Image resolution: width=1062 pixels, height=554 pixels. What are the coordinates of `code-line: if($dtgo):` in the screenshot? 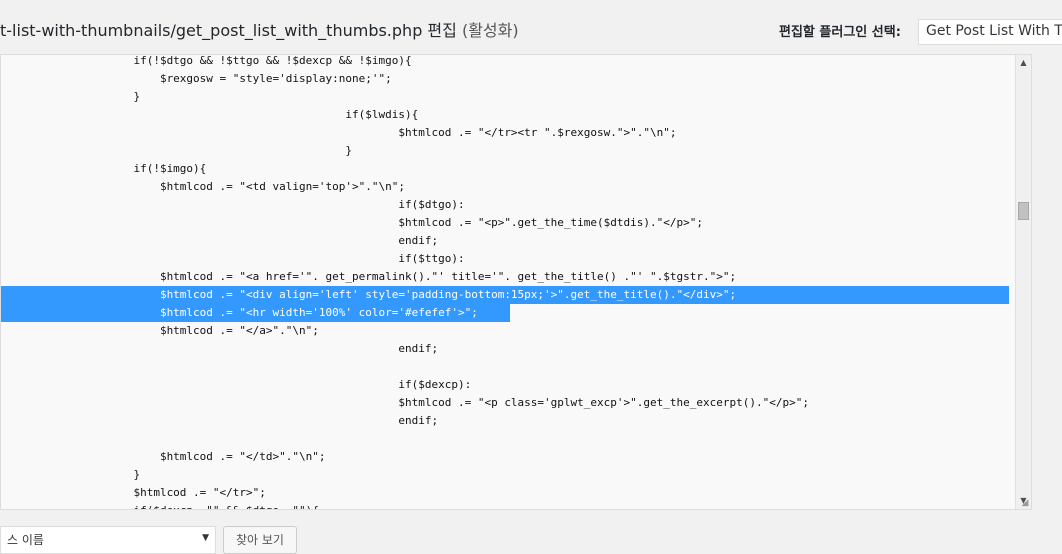 It's located at (232, 205).